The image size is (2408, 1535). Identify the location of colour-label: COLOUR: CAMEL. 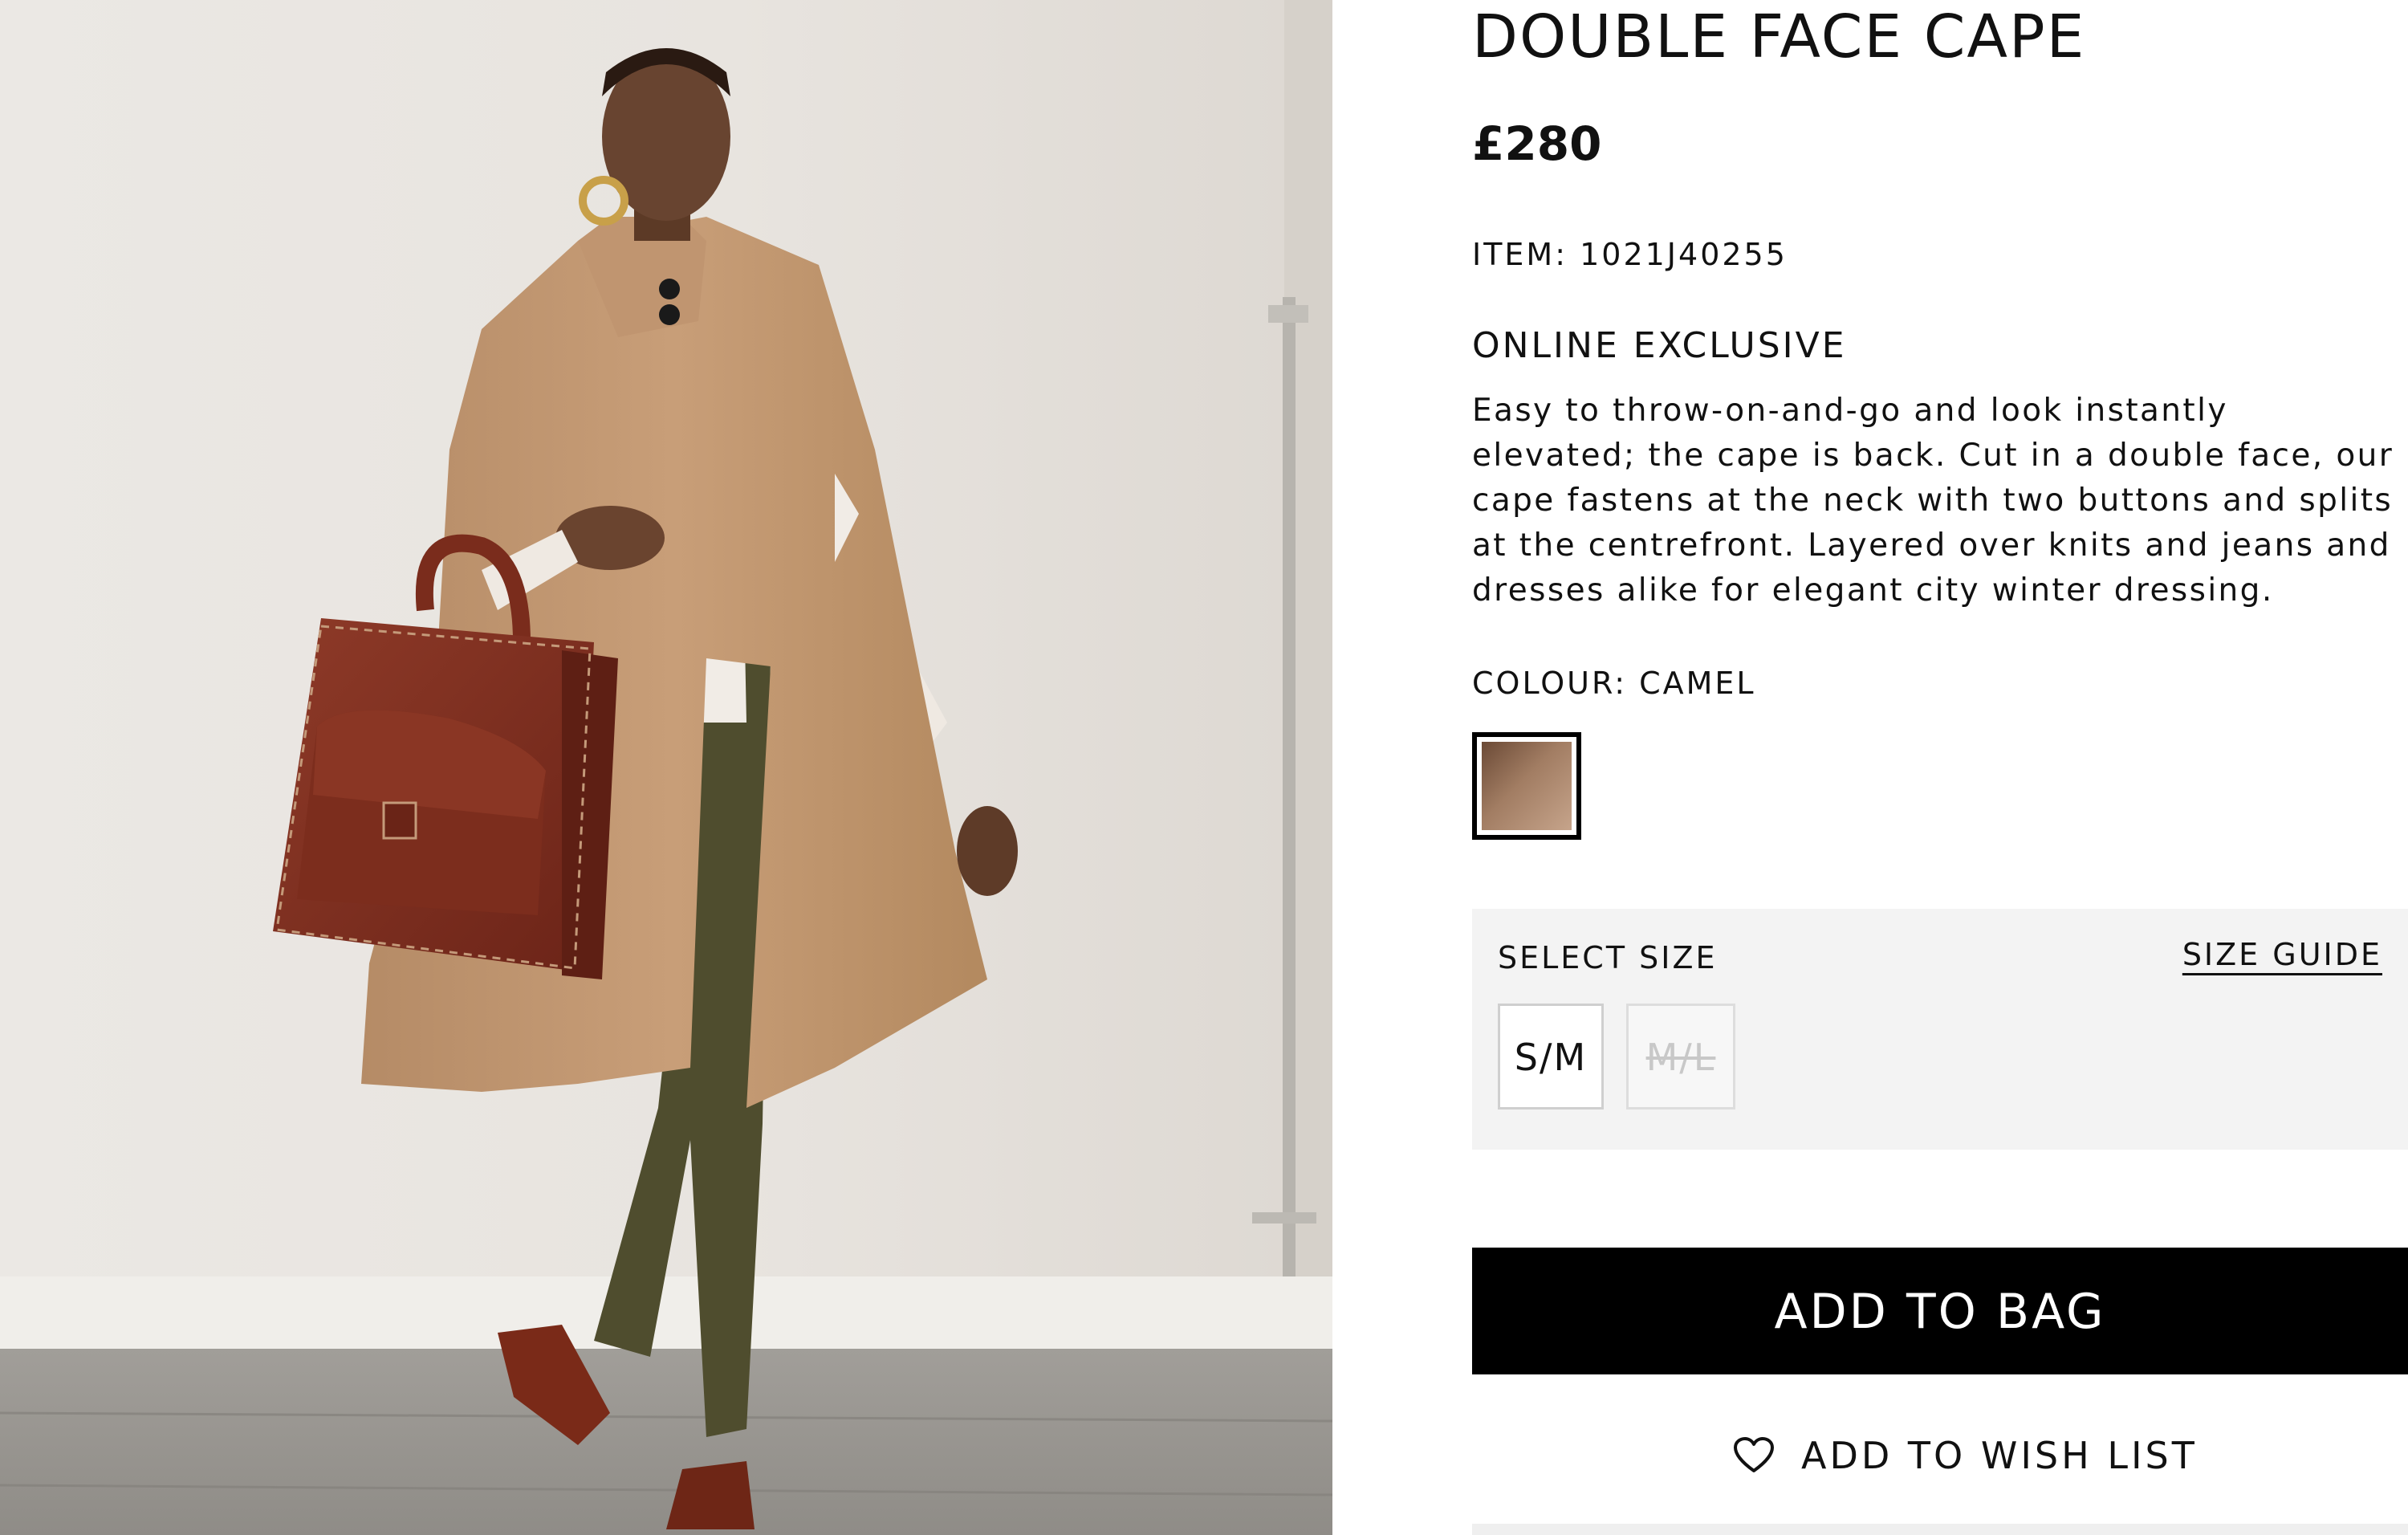
(1614, 683).